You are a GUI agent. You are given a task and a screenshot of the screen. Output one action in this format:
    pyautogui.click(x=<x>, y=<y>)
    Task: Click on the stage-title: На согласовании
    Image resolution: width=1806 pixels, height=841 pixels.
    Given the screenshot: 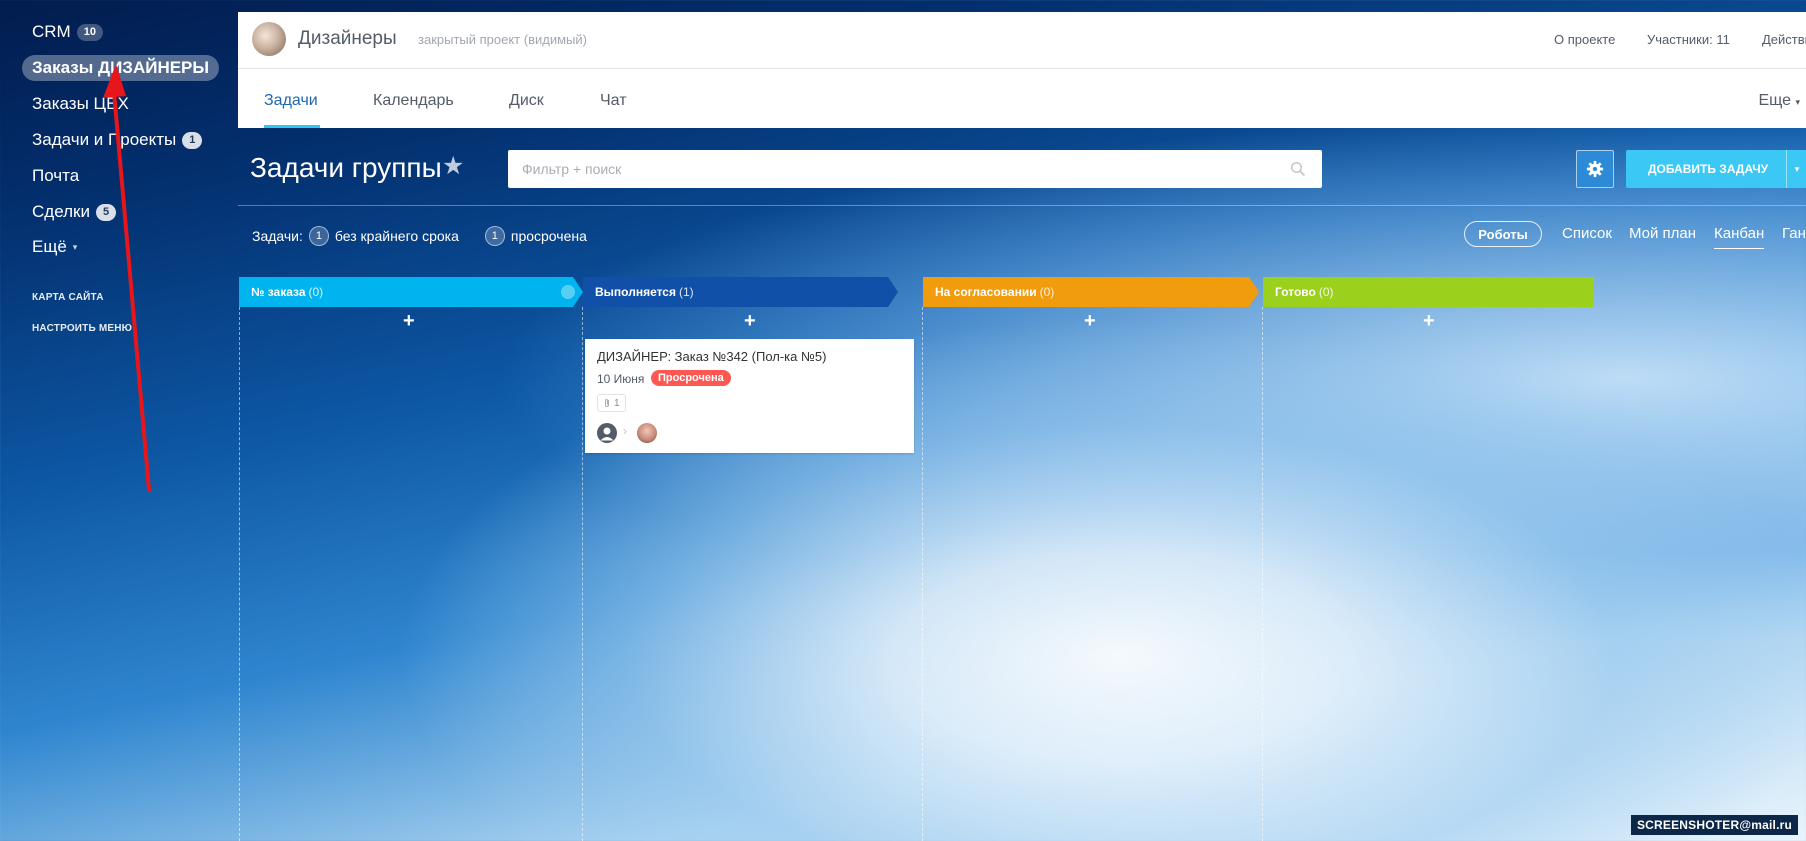 What is the action you would take?
    pyautogui.click(x=986, y=292)
    